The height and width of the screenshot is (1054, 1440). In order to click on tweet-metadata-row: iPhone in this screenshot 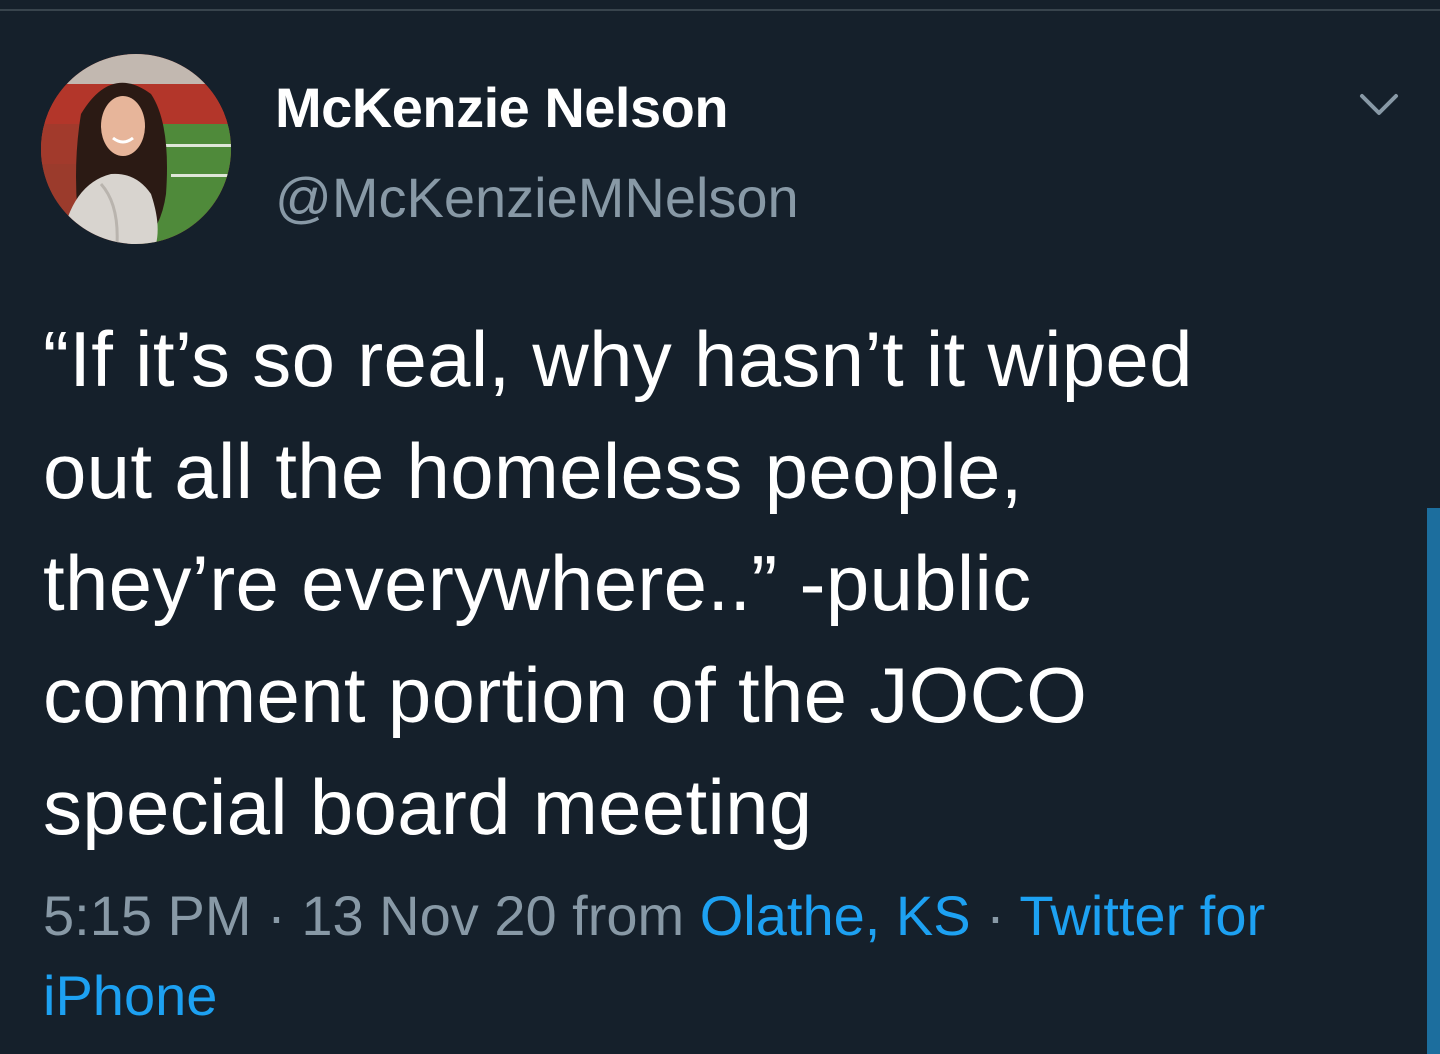, I will do `click(723, 996)`.